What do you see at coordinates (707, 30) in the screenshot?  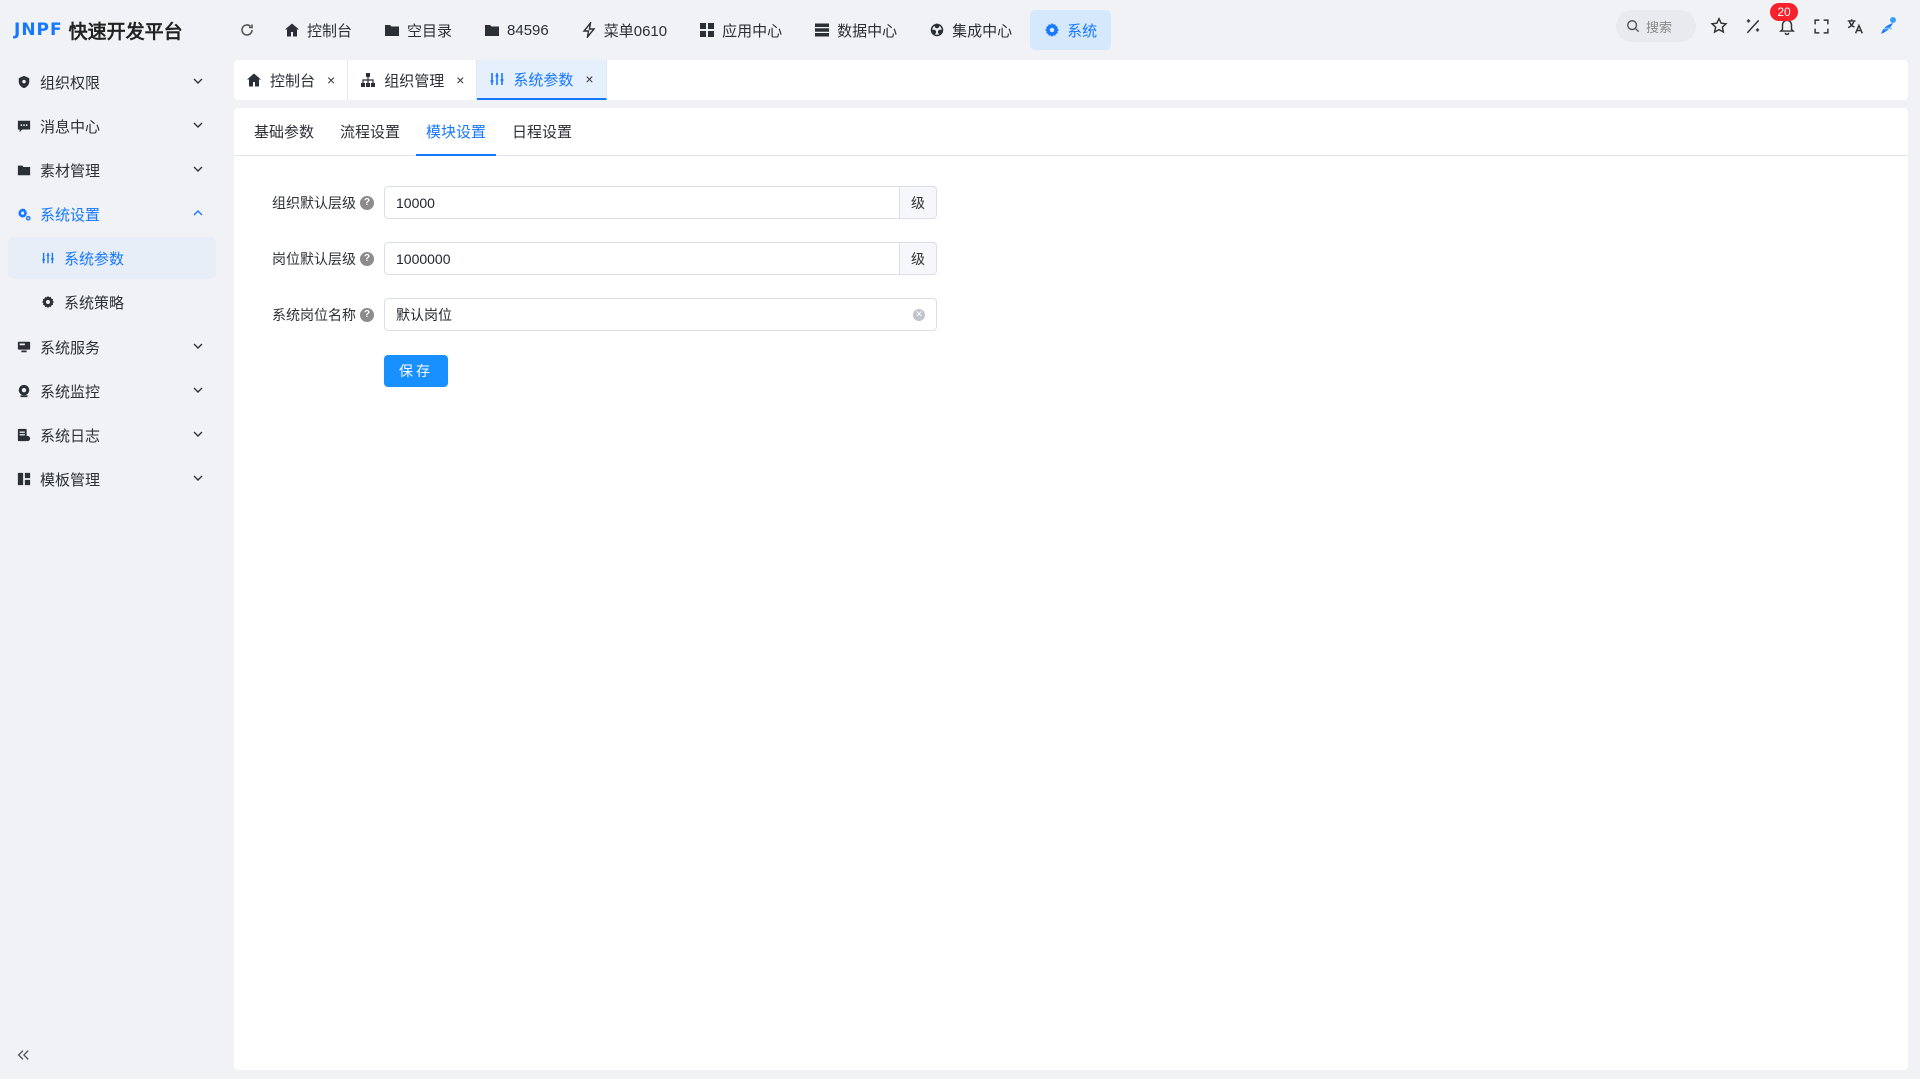 I see `apps-icon` at bounding box center [707, 30].